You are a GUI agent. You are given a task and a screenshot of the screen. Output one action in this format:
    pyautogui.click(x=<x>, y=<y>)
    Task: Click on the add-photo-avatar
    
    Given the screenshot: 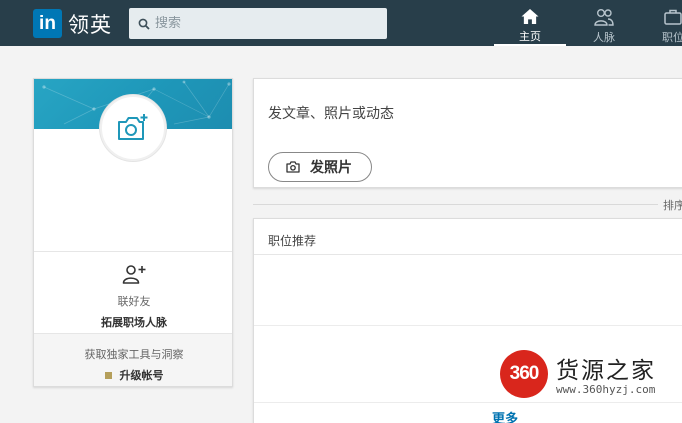 What is the action you would take?
    pyautogui.click(x=133, y=128)
    